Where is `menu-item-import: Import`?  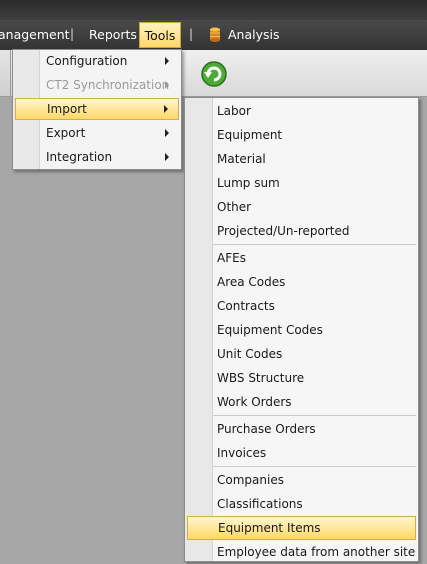 menu-item-import: Import is located at coordinates (97, 109).